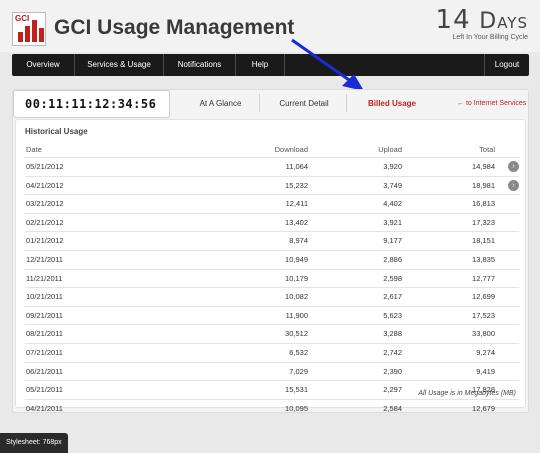 The image size is (540, 453). Describe the element at coordinates (43, 65) in the screenshot. I see `nav-overview: Overview` at that location.